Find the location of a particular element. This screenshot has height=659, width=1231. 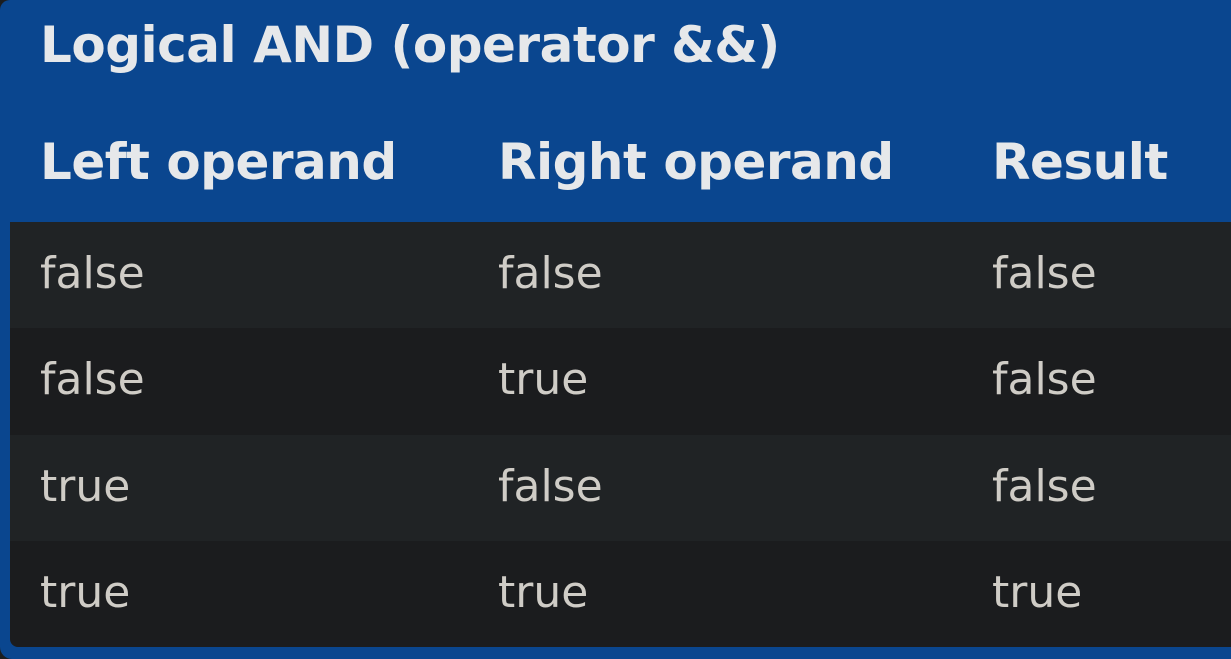

header-right-operand: Right operand is located at coordinates (696, 162).